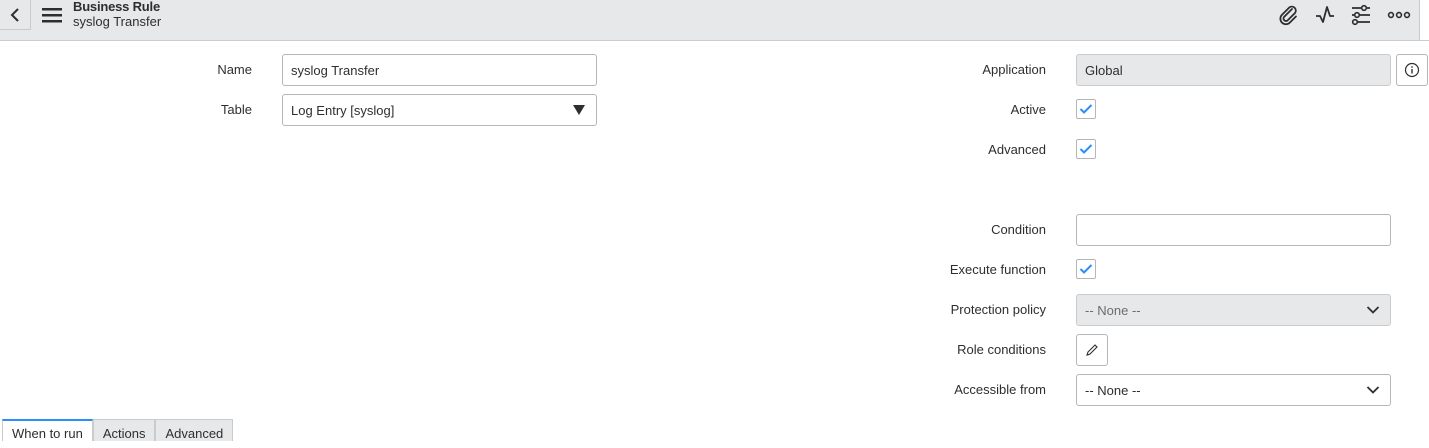 The width and height of the screenshot is (1429, 448). Describe the element at coordinates (236, 109) in the screenshot. I see `table-label: Table` at that location.